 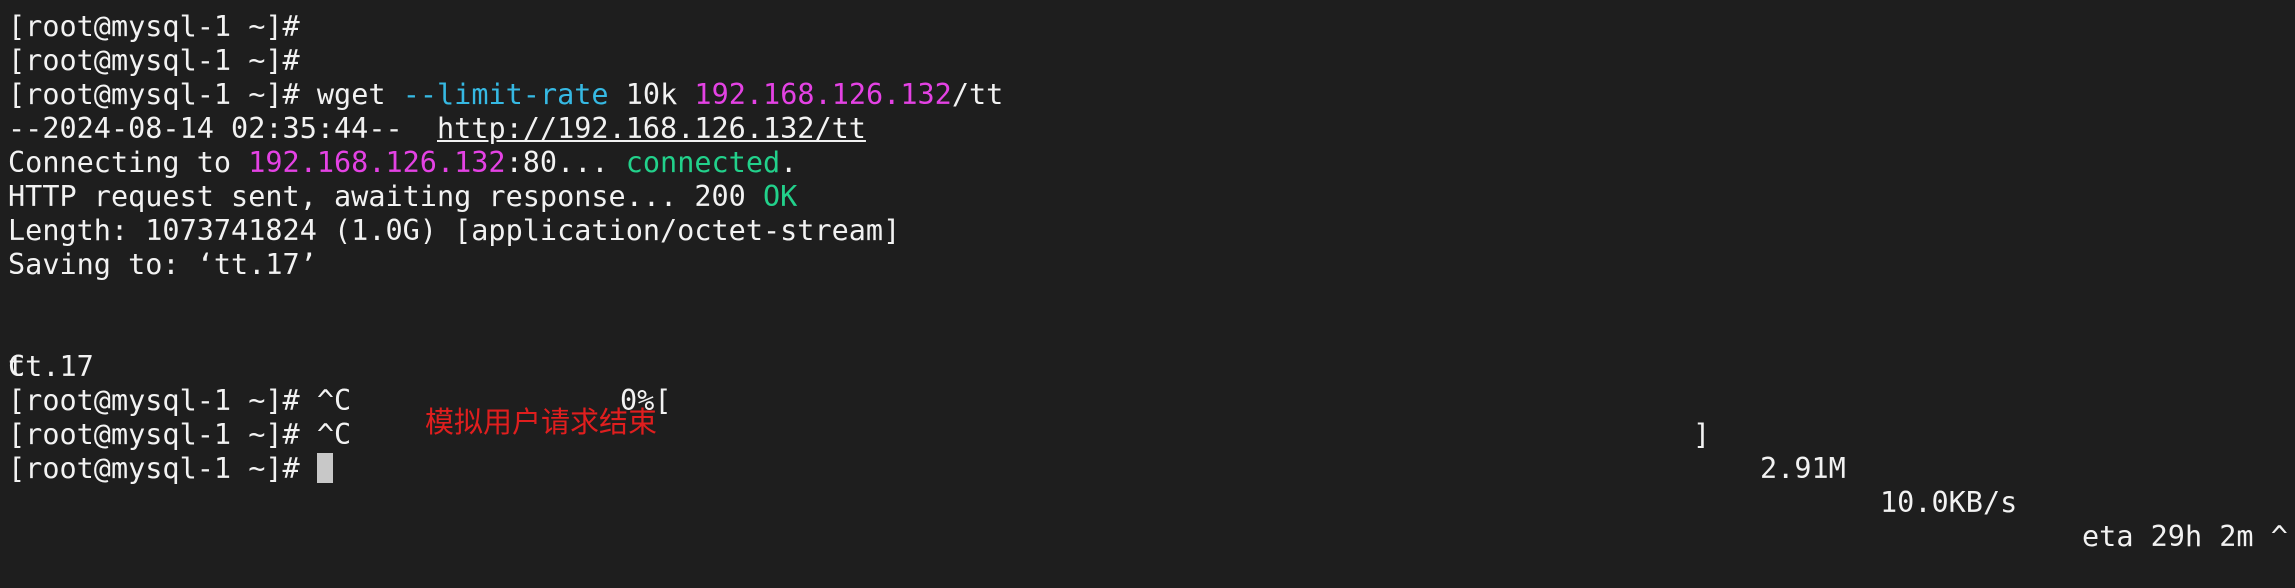 I want to click on active-prompt-line: [root@mysql-1 ~]#, so click(x=1147, y=469).